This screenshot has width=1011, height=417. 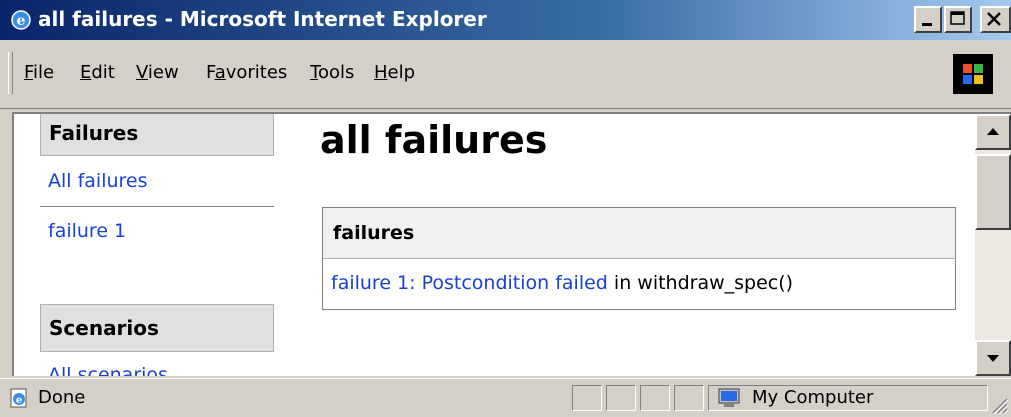 What do you see at coordinates (157, 72) in the screenshot?
I see `menu-view: View` at bounding box center [157, 72].